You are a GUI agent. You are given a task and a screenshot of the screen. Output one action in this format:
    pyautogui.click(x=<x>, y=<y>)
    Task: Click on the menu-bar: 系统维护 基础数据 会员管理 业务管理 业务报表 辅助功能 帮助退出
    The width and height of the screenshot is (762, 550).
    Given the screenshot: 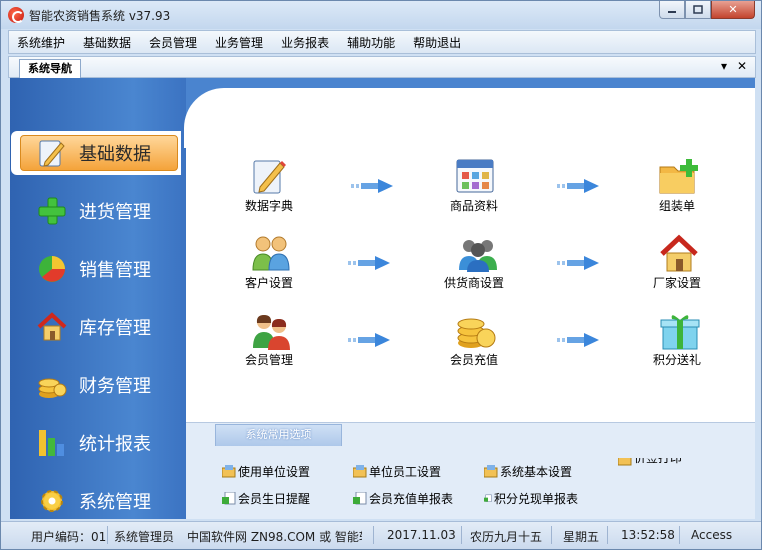 What is the action you would take?
    pyautogui.click(x=382, y=42)
    